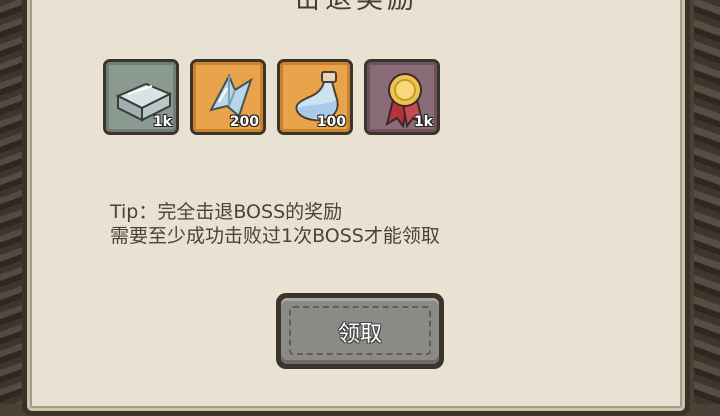  Describe the element at coordinates (315, 97) in the screenshot. I see `reward-slot-potion: 100` at that location.